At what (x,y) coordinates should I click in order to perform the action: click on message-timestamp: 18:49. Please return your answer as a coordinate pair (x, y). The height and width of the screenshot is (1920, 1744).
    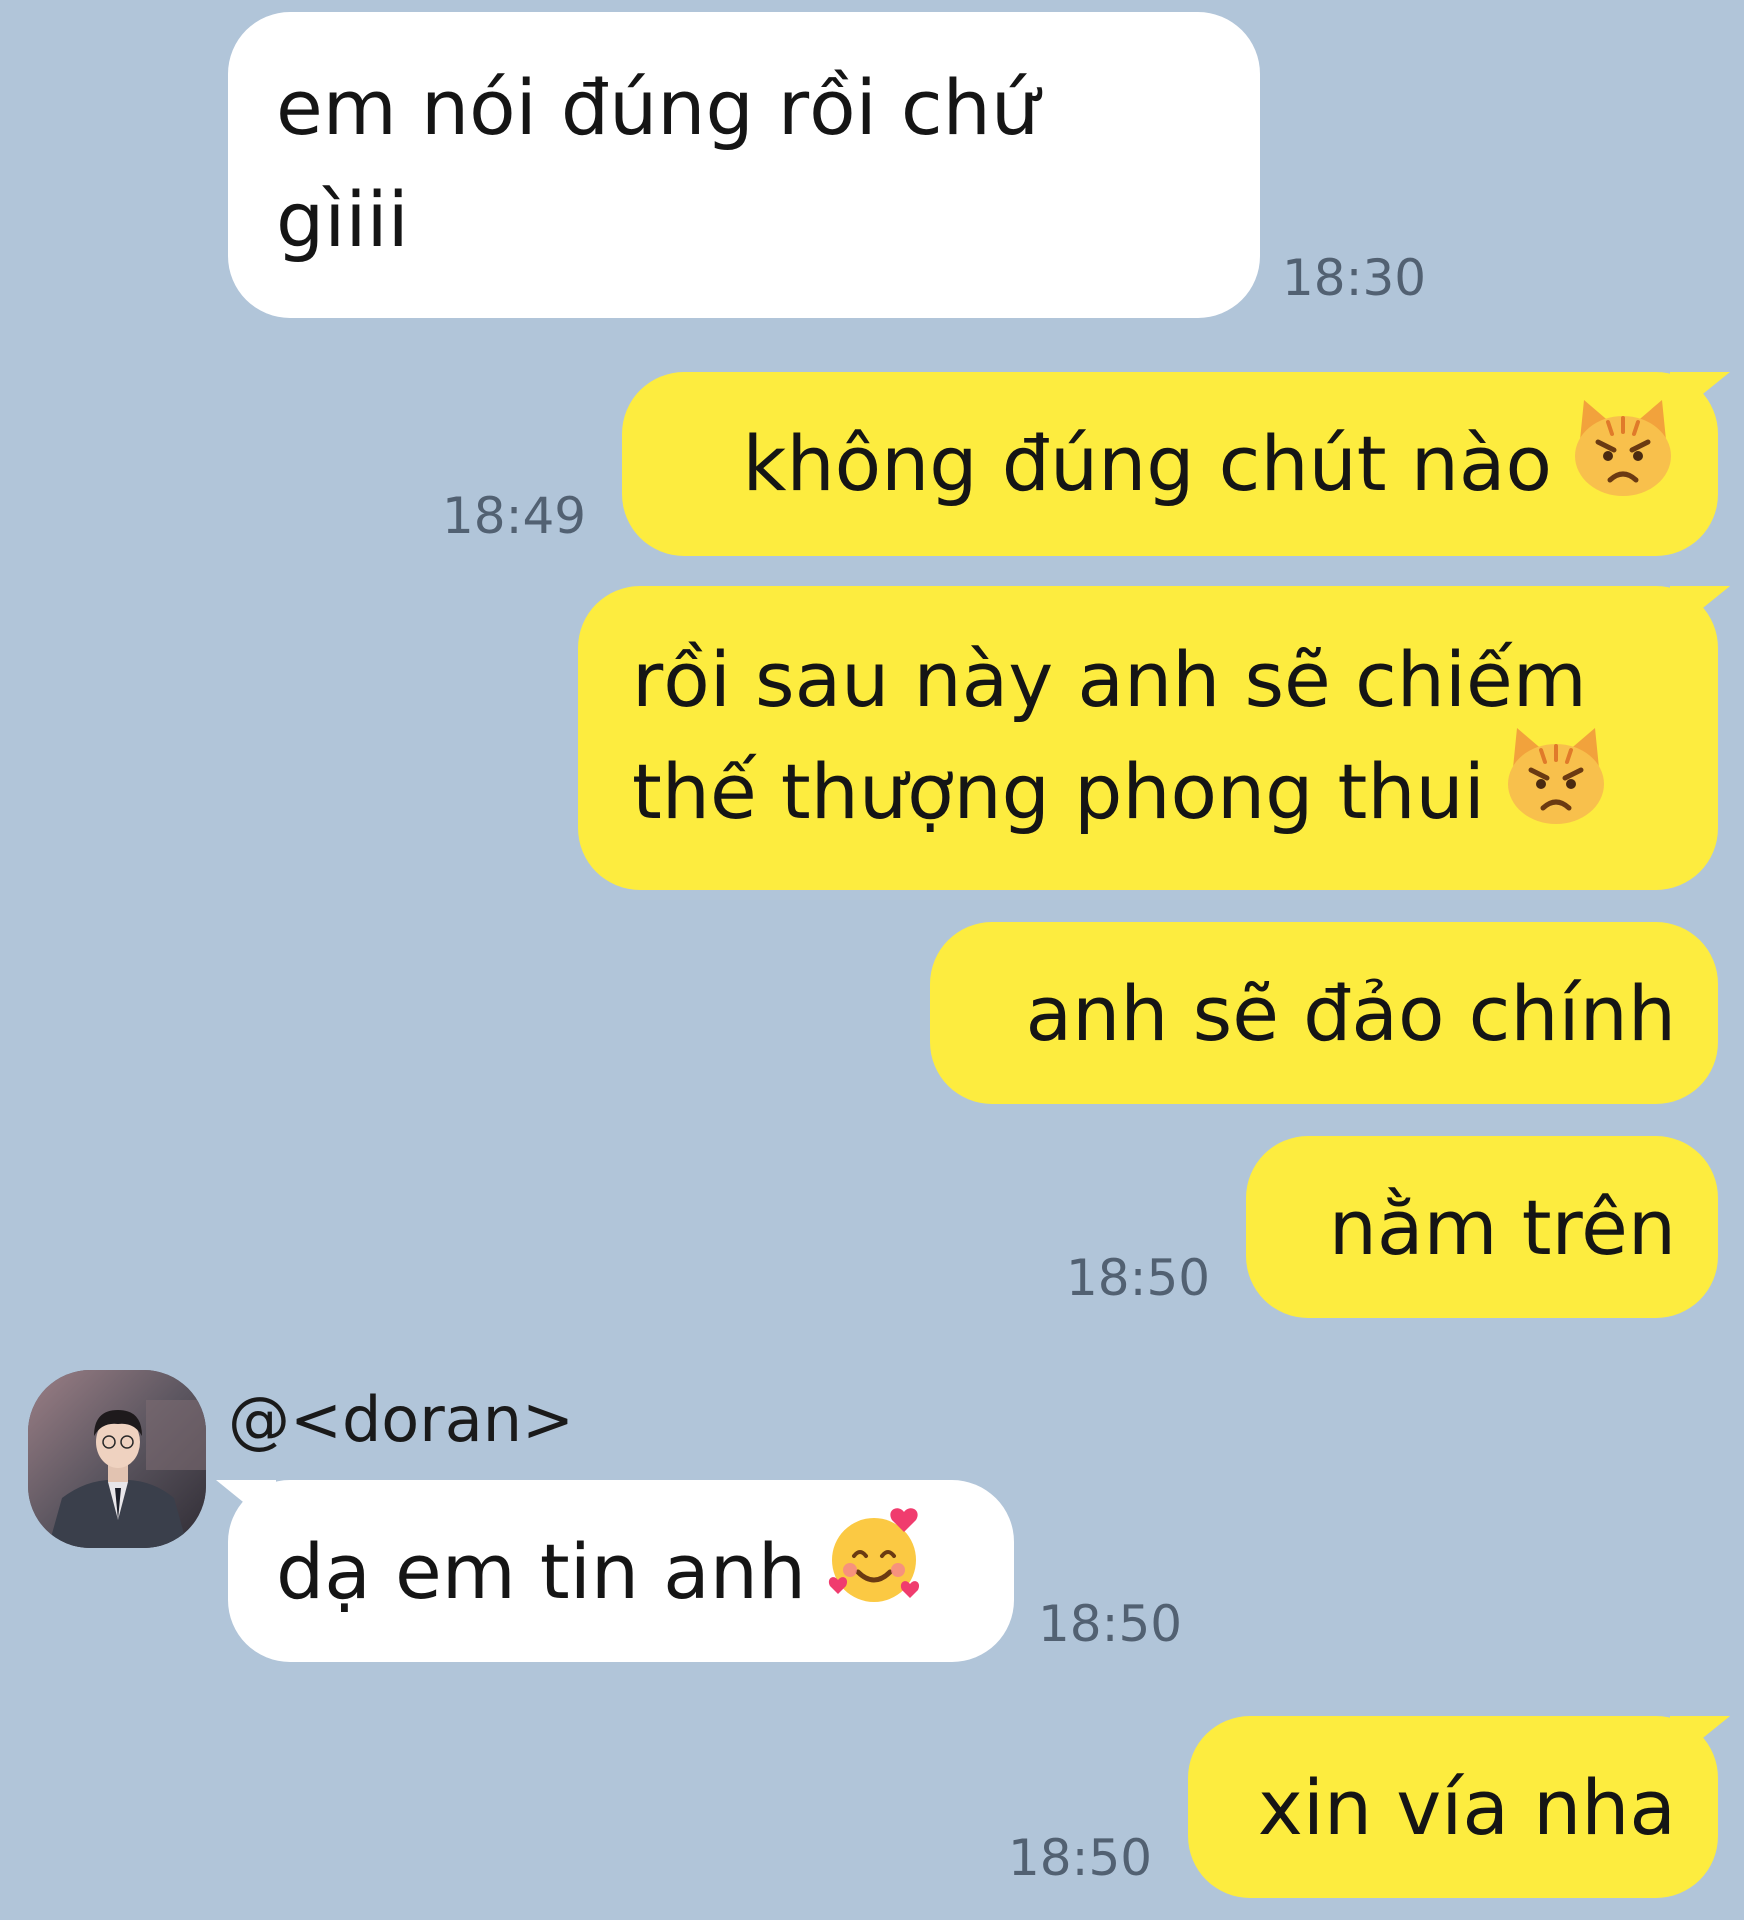
    Looking at the image, I should click on (514, 516).